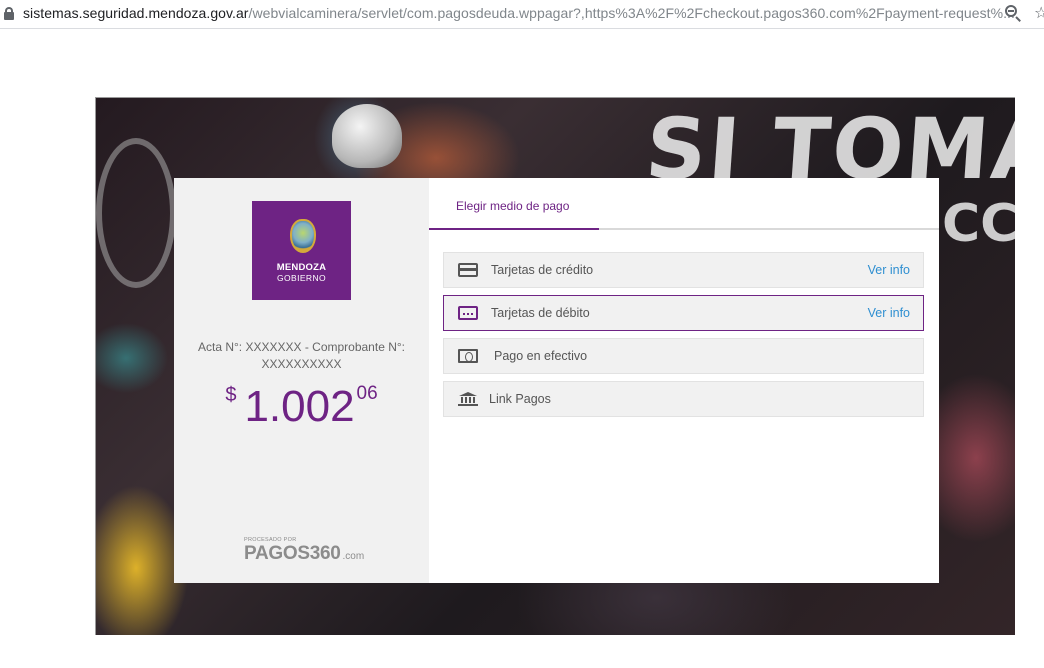  Describe the element at coordinates (9, 13) in the screenshot. I see `lock-icon` at that location.